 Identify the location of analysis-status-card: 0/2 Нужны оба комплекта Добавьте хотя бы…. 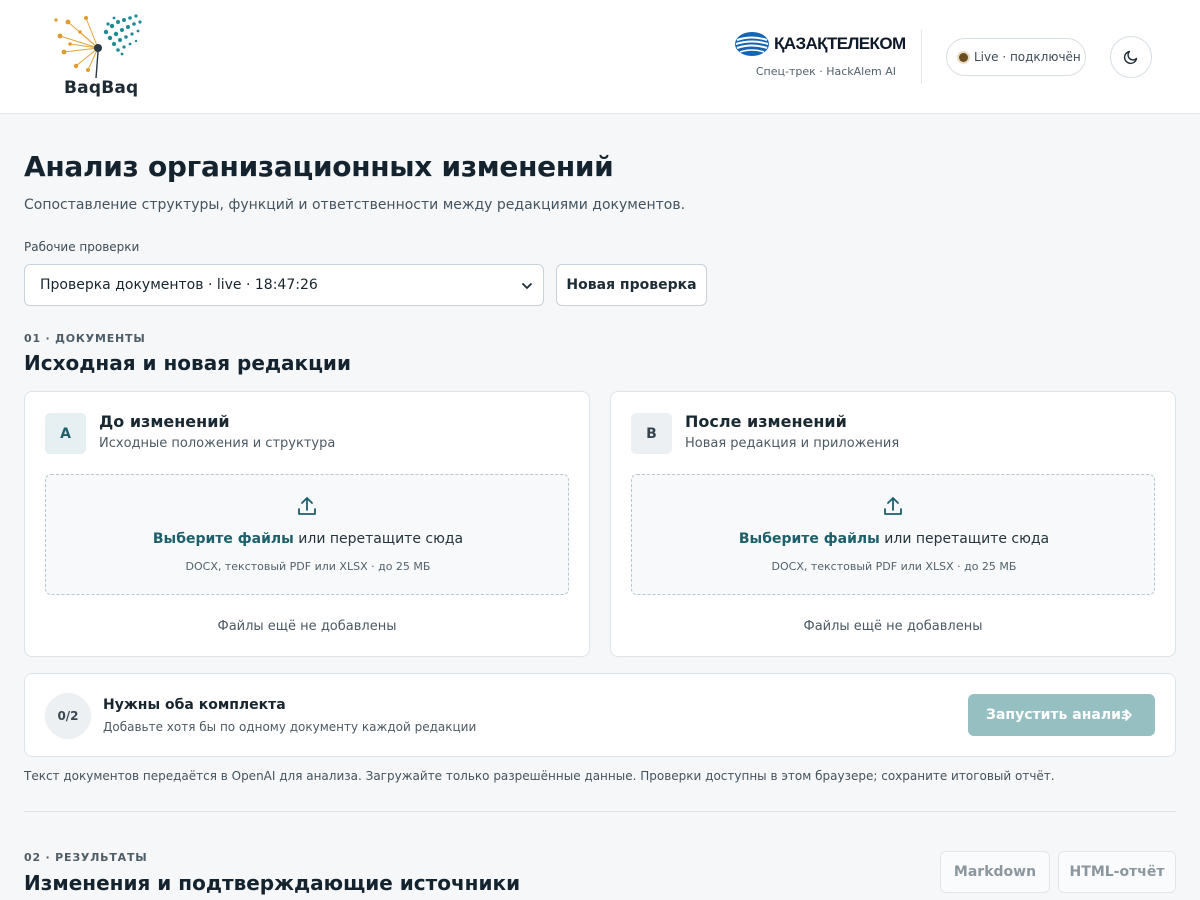
(600, 715).